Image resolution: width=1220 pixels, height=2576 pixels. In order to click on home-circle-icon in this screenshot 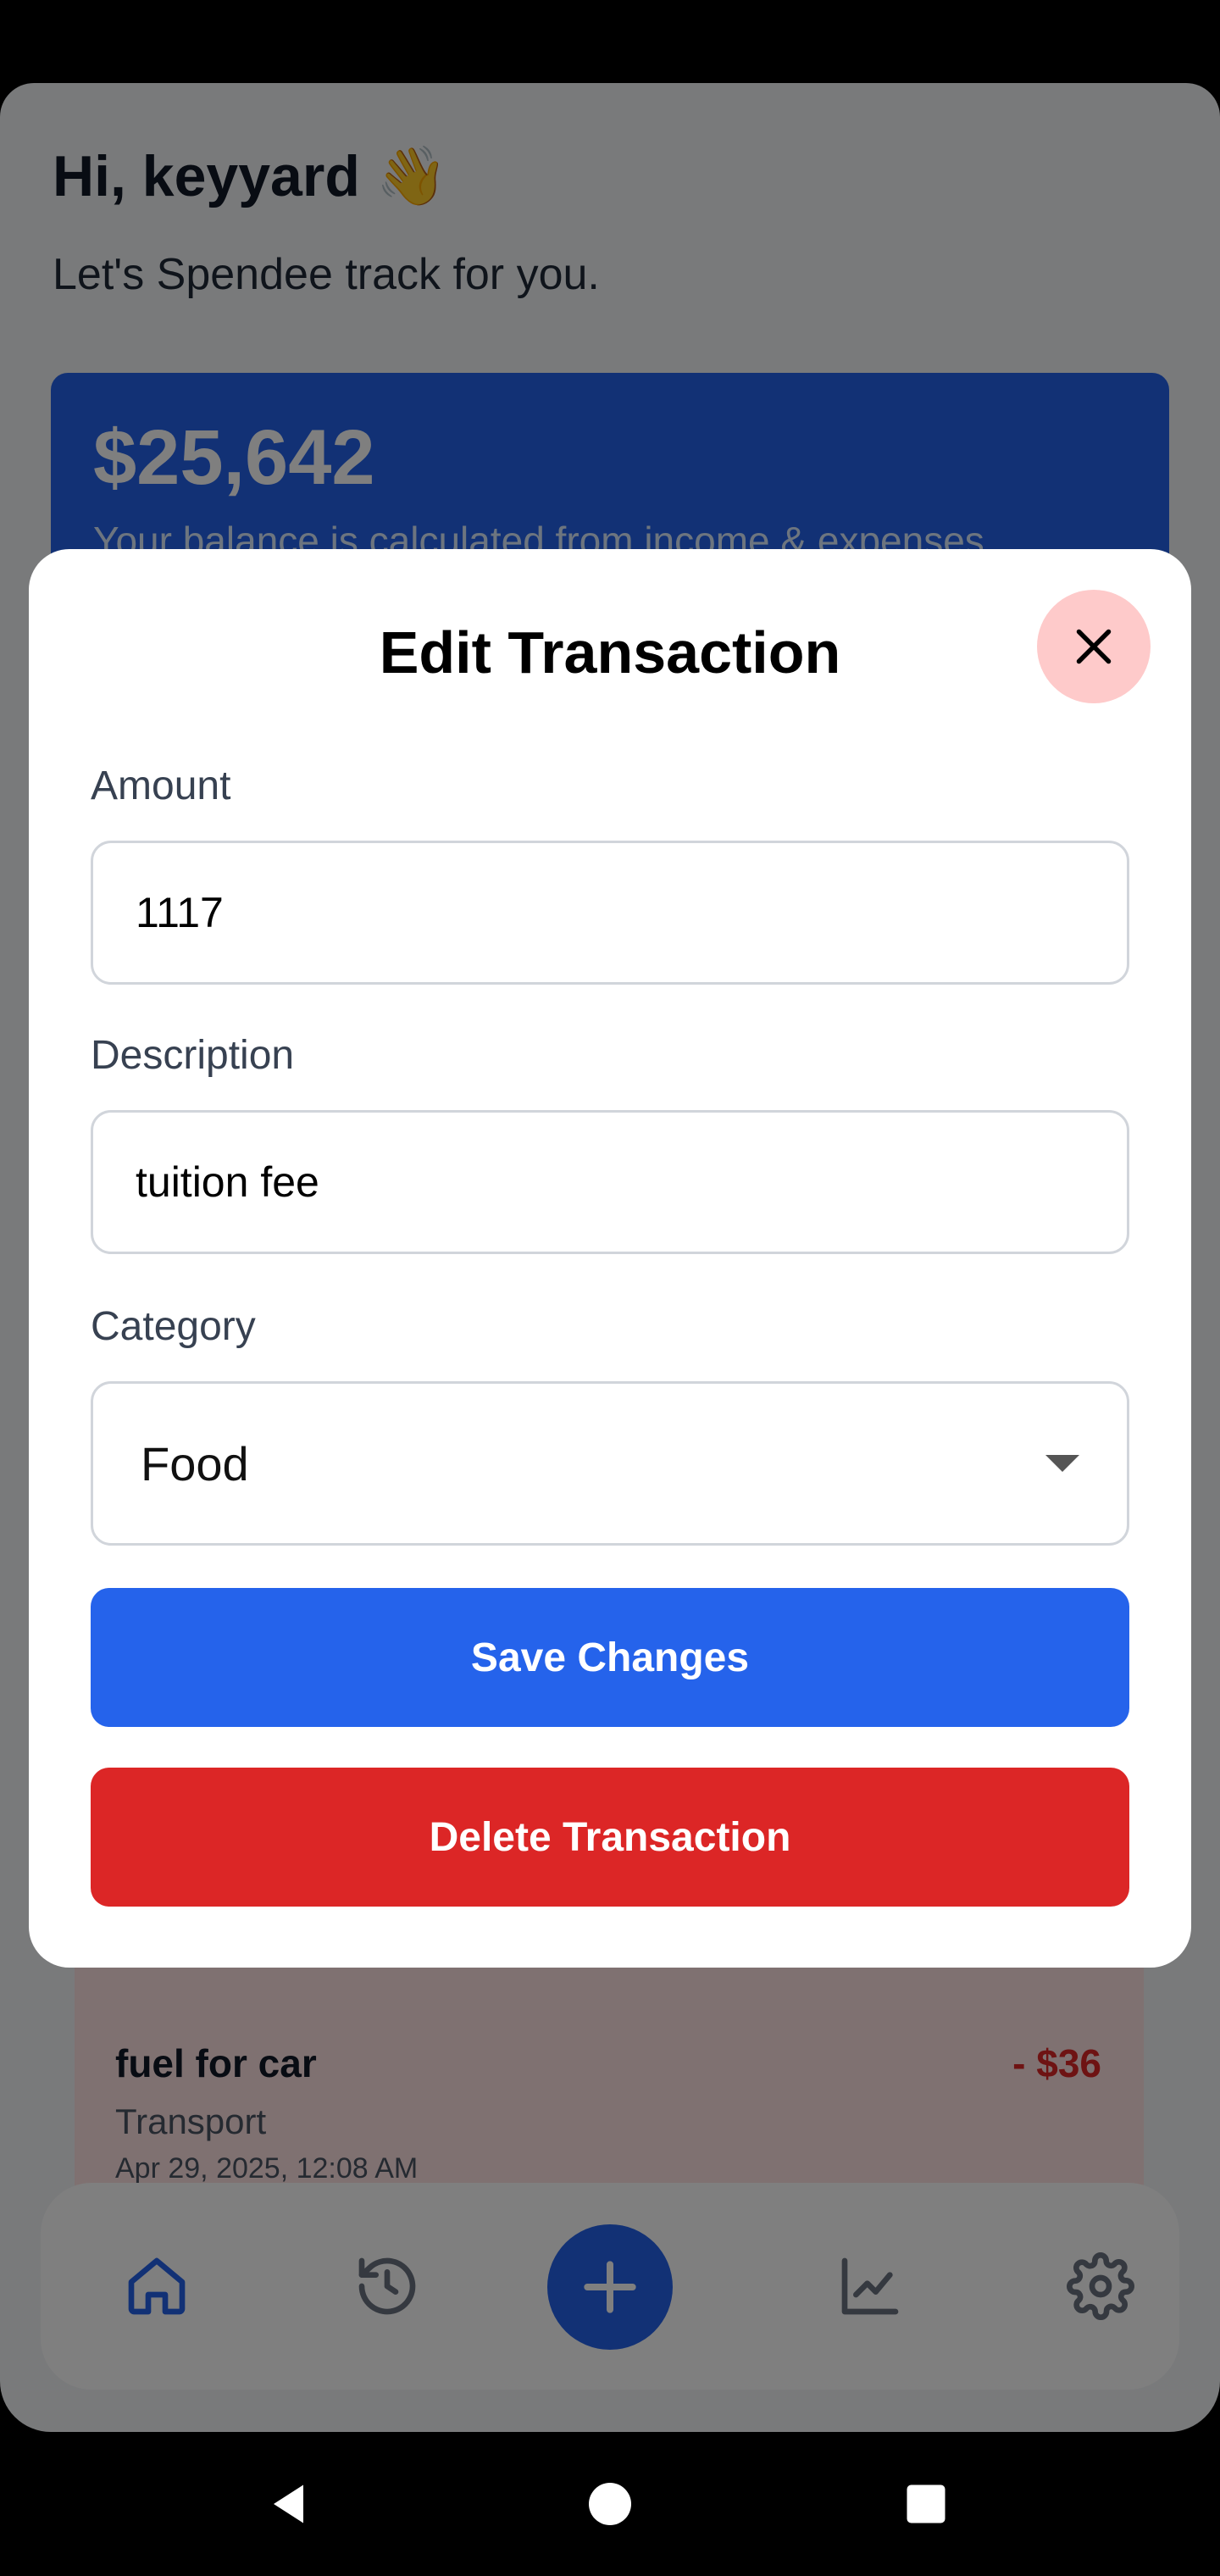, I will do `click(610, 2504)`.